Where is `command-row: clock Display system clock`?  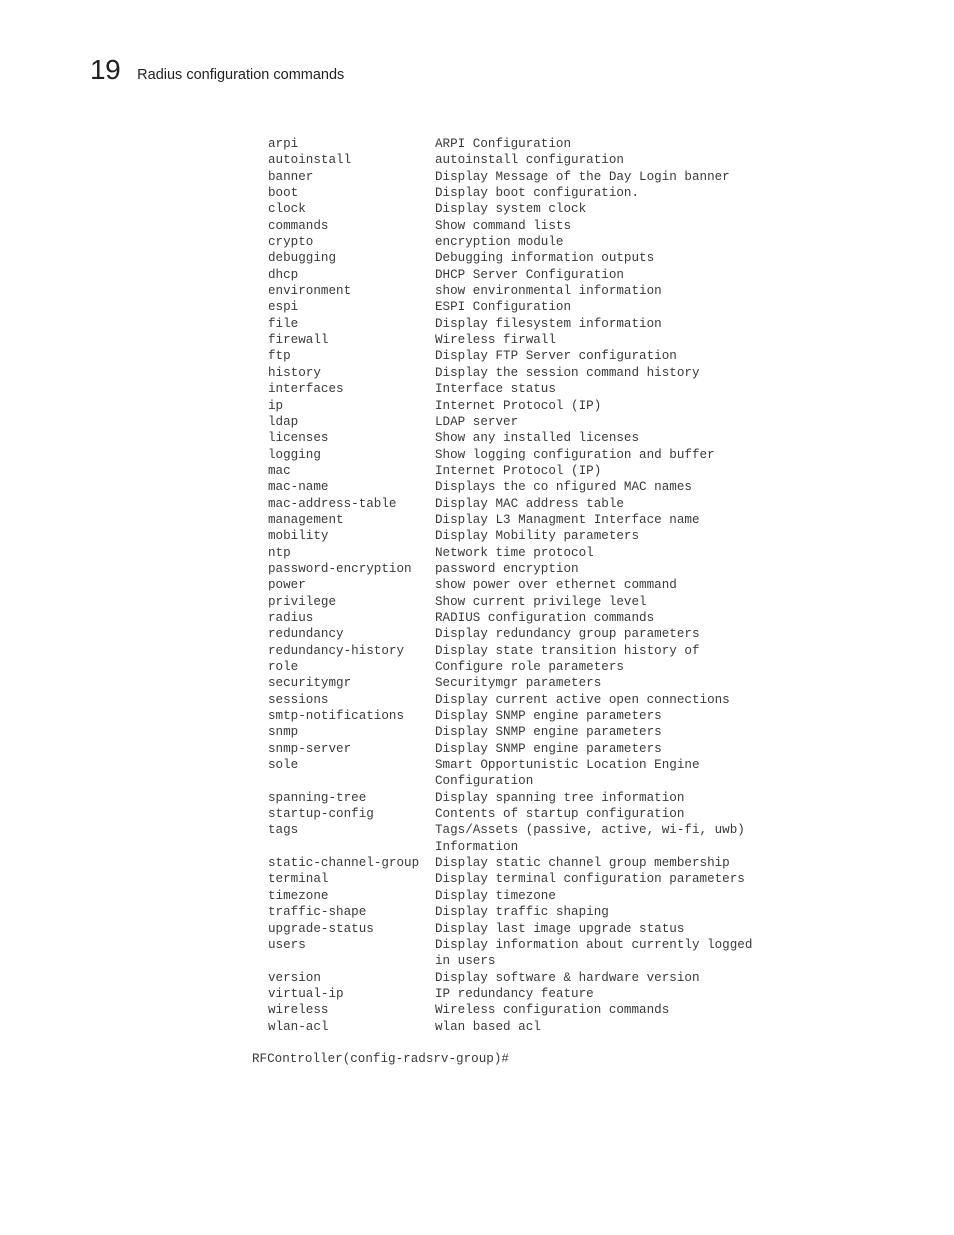
command-row: clock Display system clock is located at coordinates (510, 209).